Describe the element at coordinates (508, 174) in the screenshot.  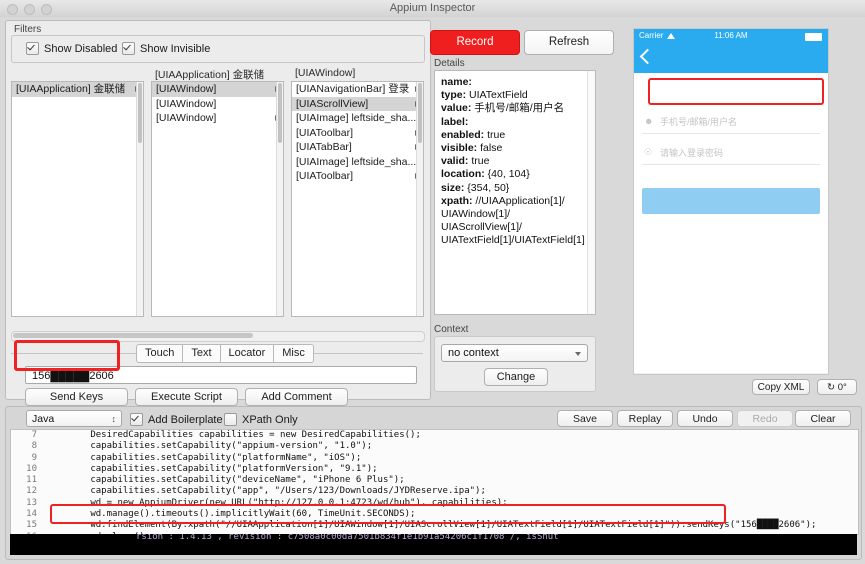
I see `details-value: {40, 104}` at that location.